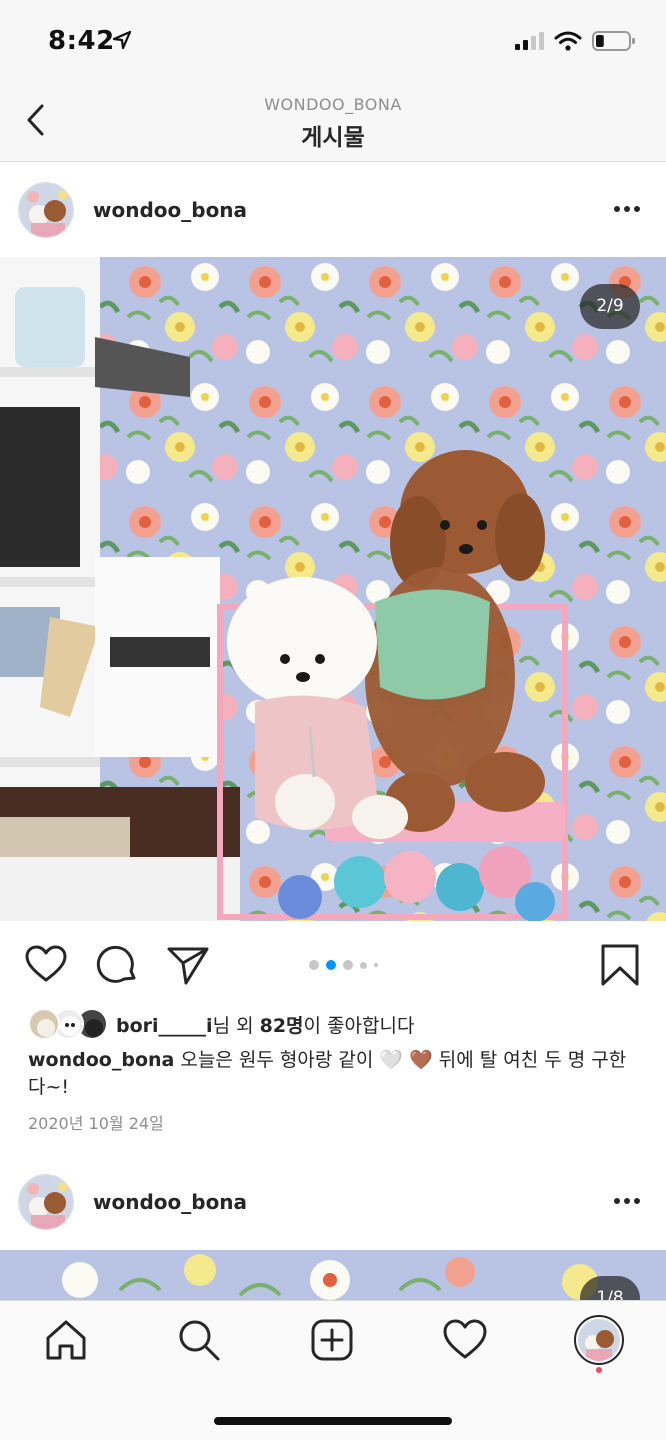 The height and width of the screenshot is (1440, 666). What do you see at coordinates (599, 1340) in the screenshot?
I see `profile-avatar` at bounding box center [599, 1340].